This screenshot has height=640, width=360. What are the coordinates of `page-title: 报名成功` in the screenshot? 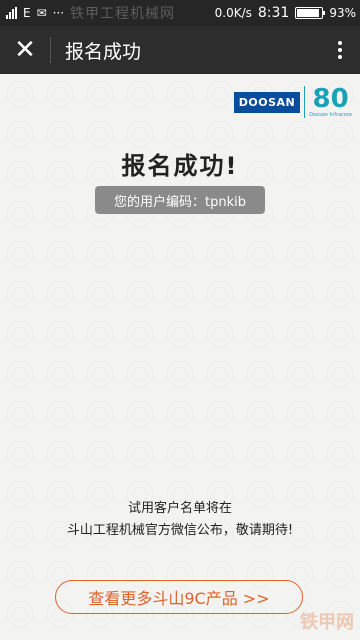 It's located at (103, 51).